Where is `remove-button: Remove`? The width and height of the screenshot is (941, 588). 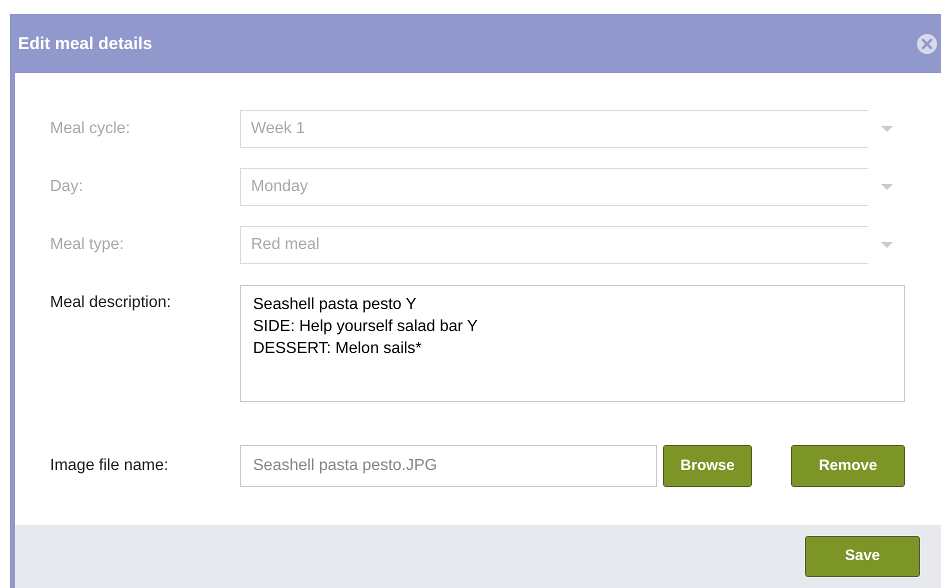 remove-button: Remove is located at coordinates (848, 466).